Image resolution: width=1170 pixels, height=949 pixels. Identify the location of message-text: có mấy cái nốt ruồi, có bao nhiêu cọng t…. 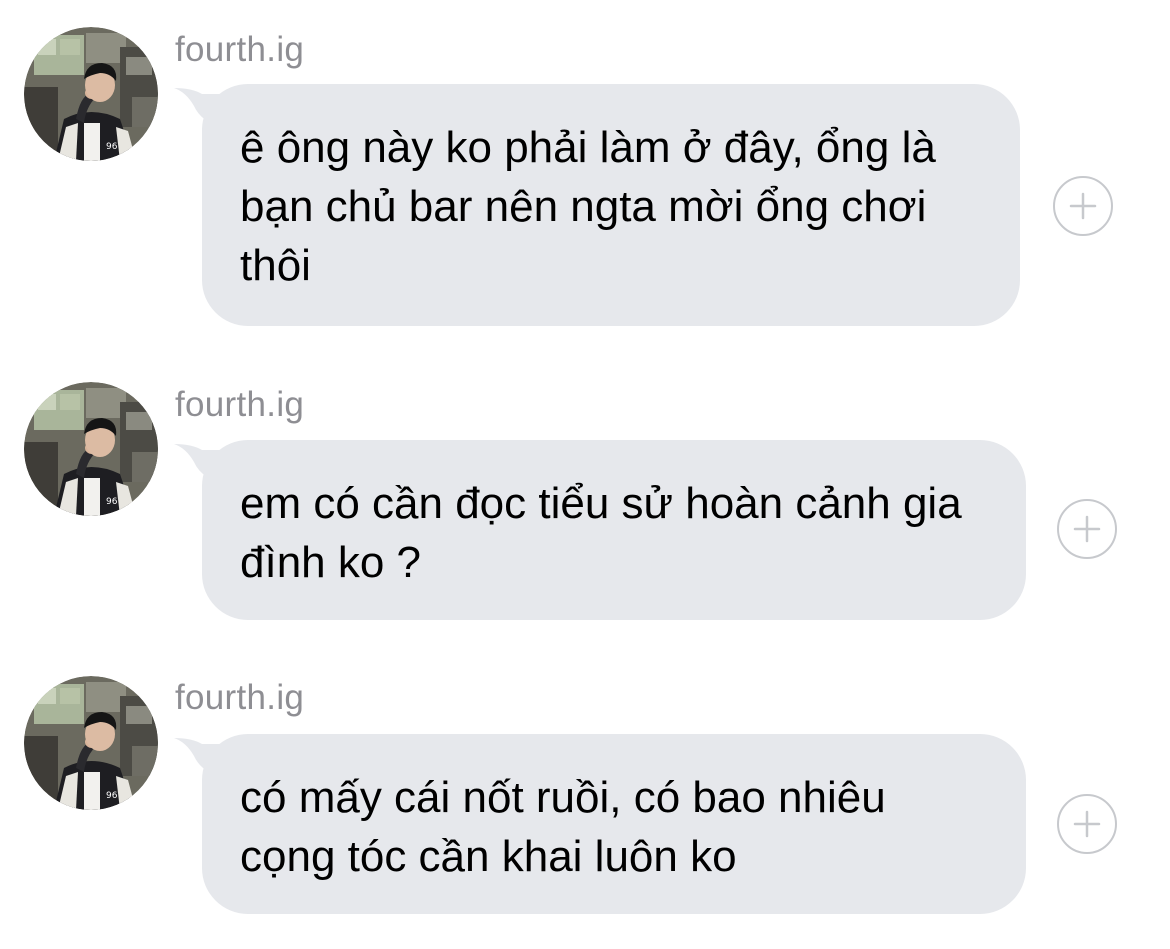
(563, 827).